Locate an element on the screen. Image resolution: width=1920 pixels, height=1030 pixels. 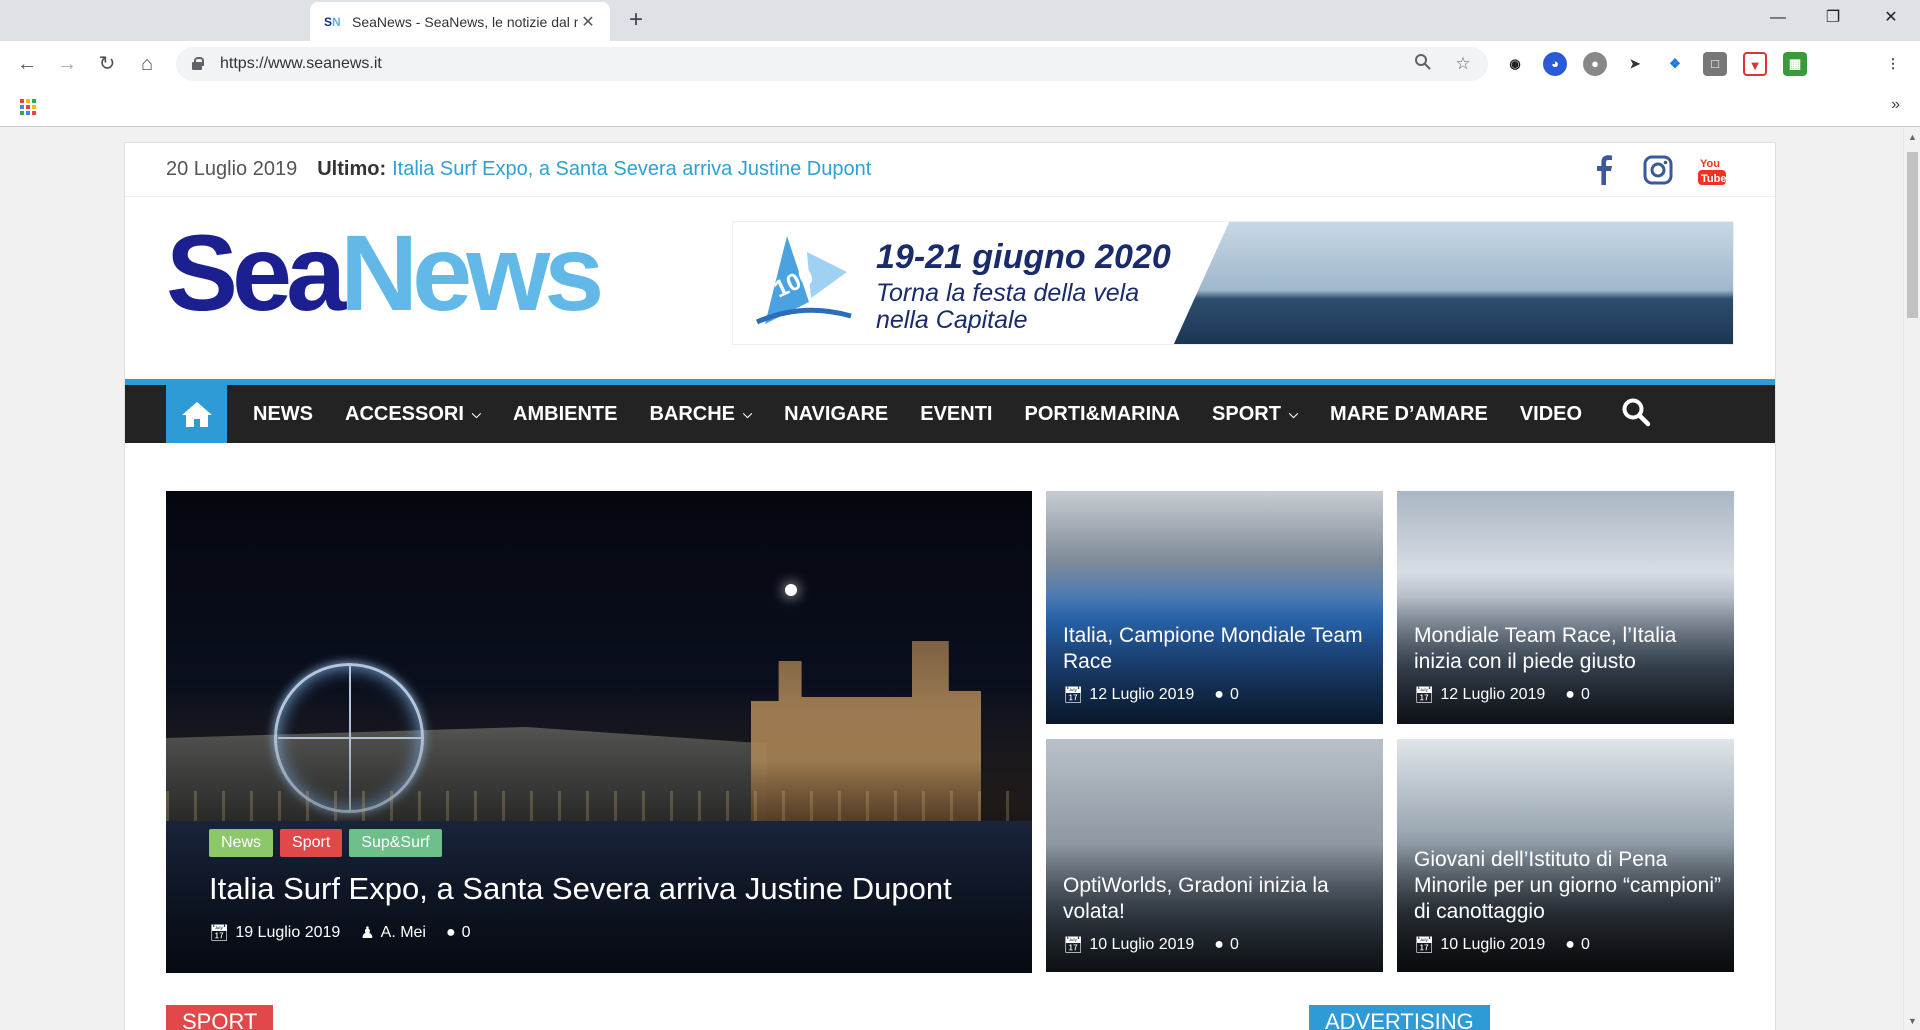
nav-item-ambiente: AMBIENTE is located at coordinates (565, 414).